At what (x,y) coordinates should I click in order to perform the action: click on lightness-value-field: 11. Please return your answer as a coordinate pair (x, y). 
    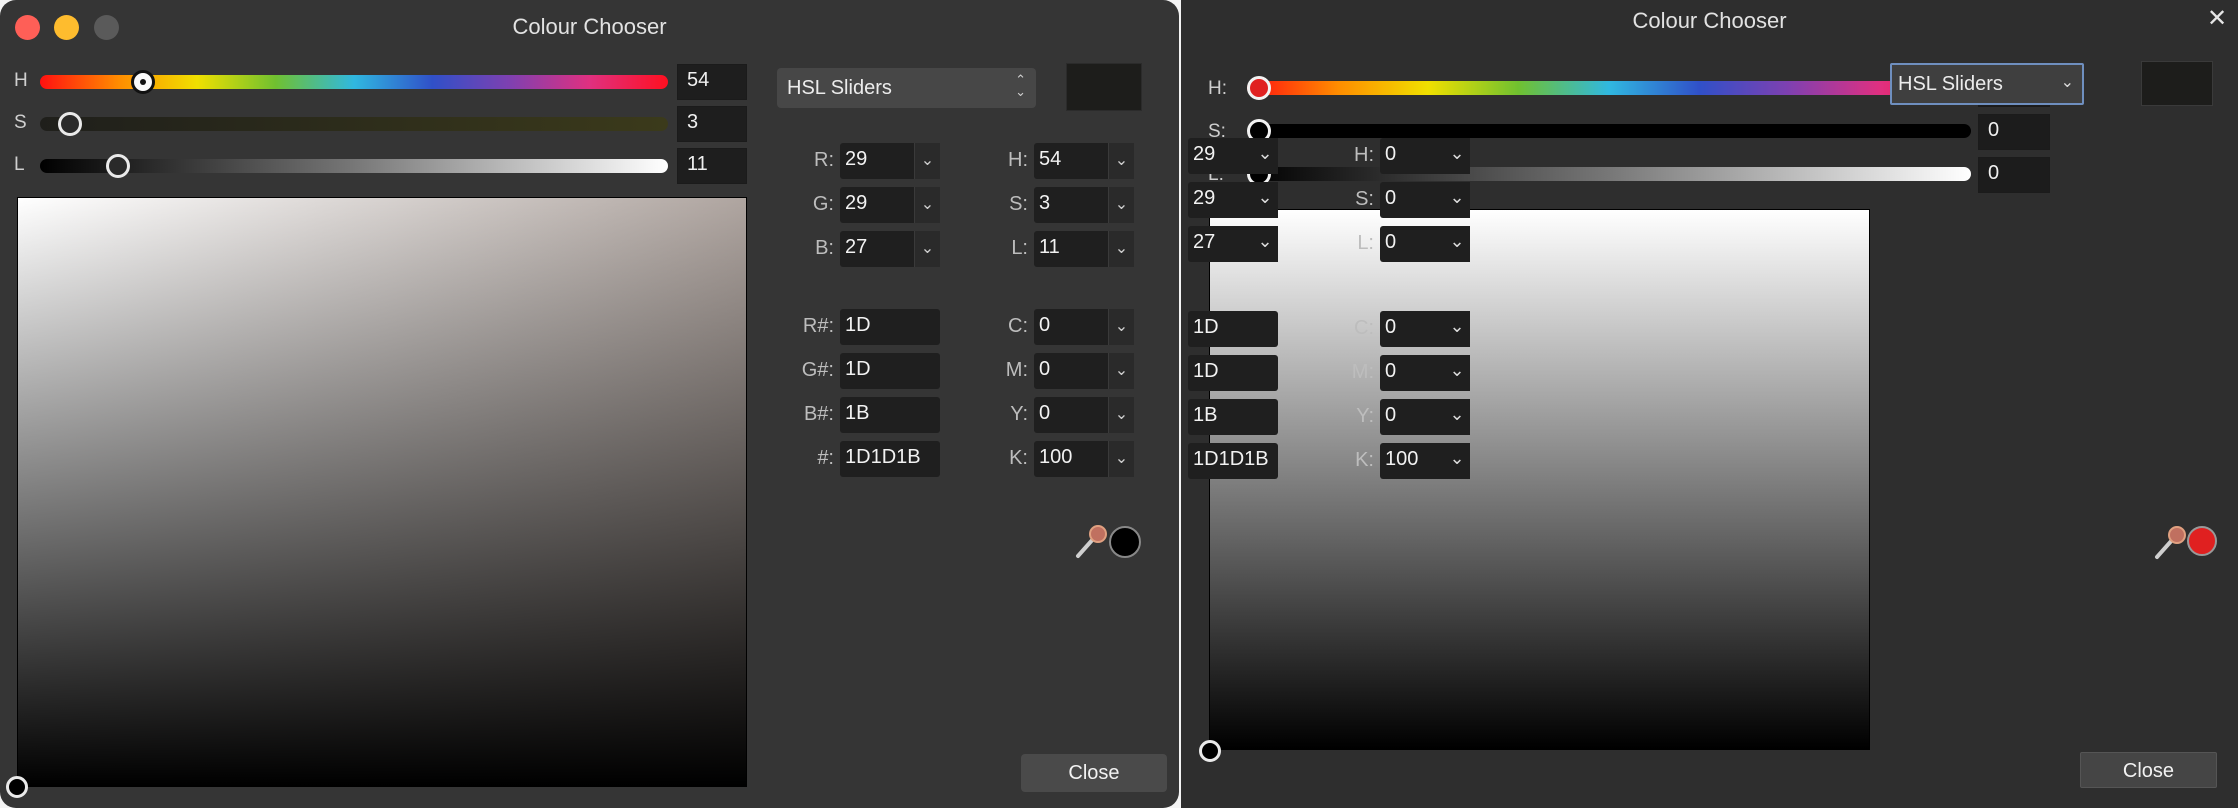
    Looking at the image, I should click on (712, 166).